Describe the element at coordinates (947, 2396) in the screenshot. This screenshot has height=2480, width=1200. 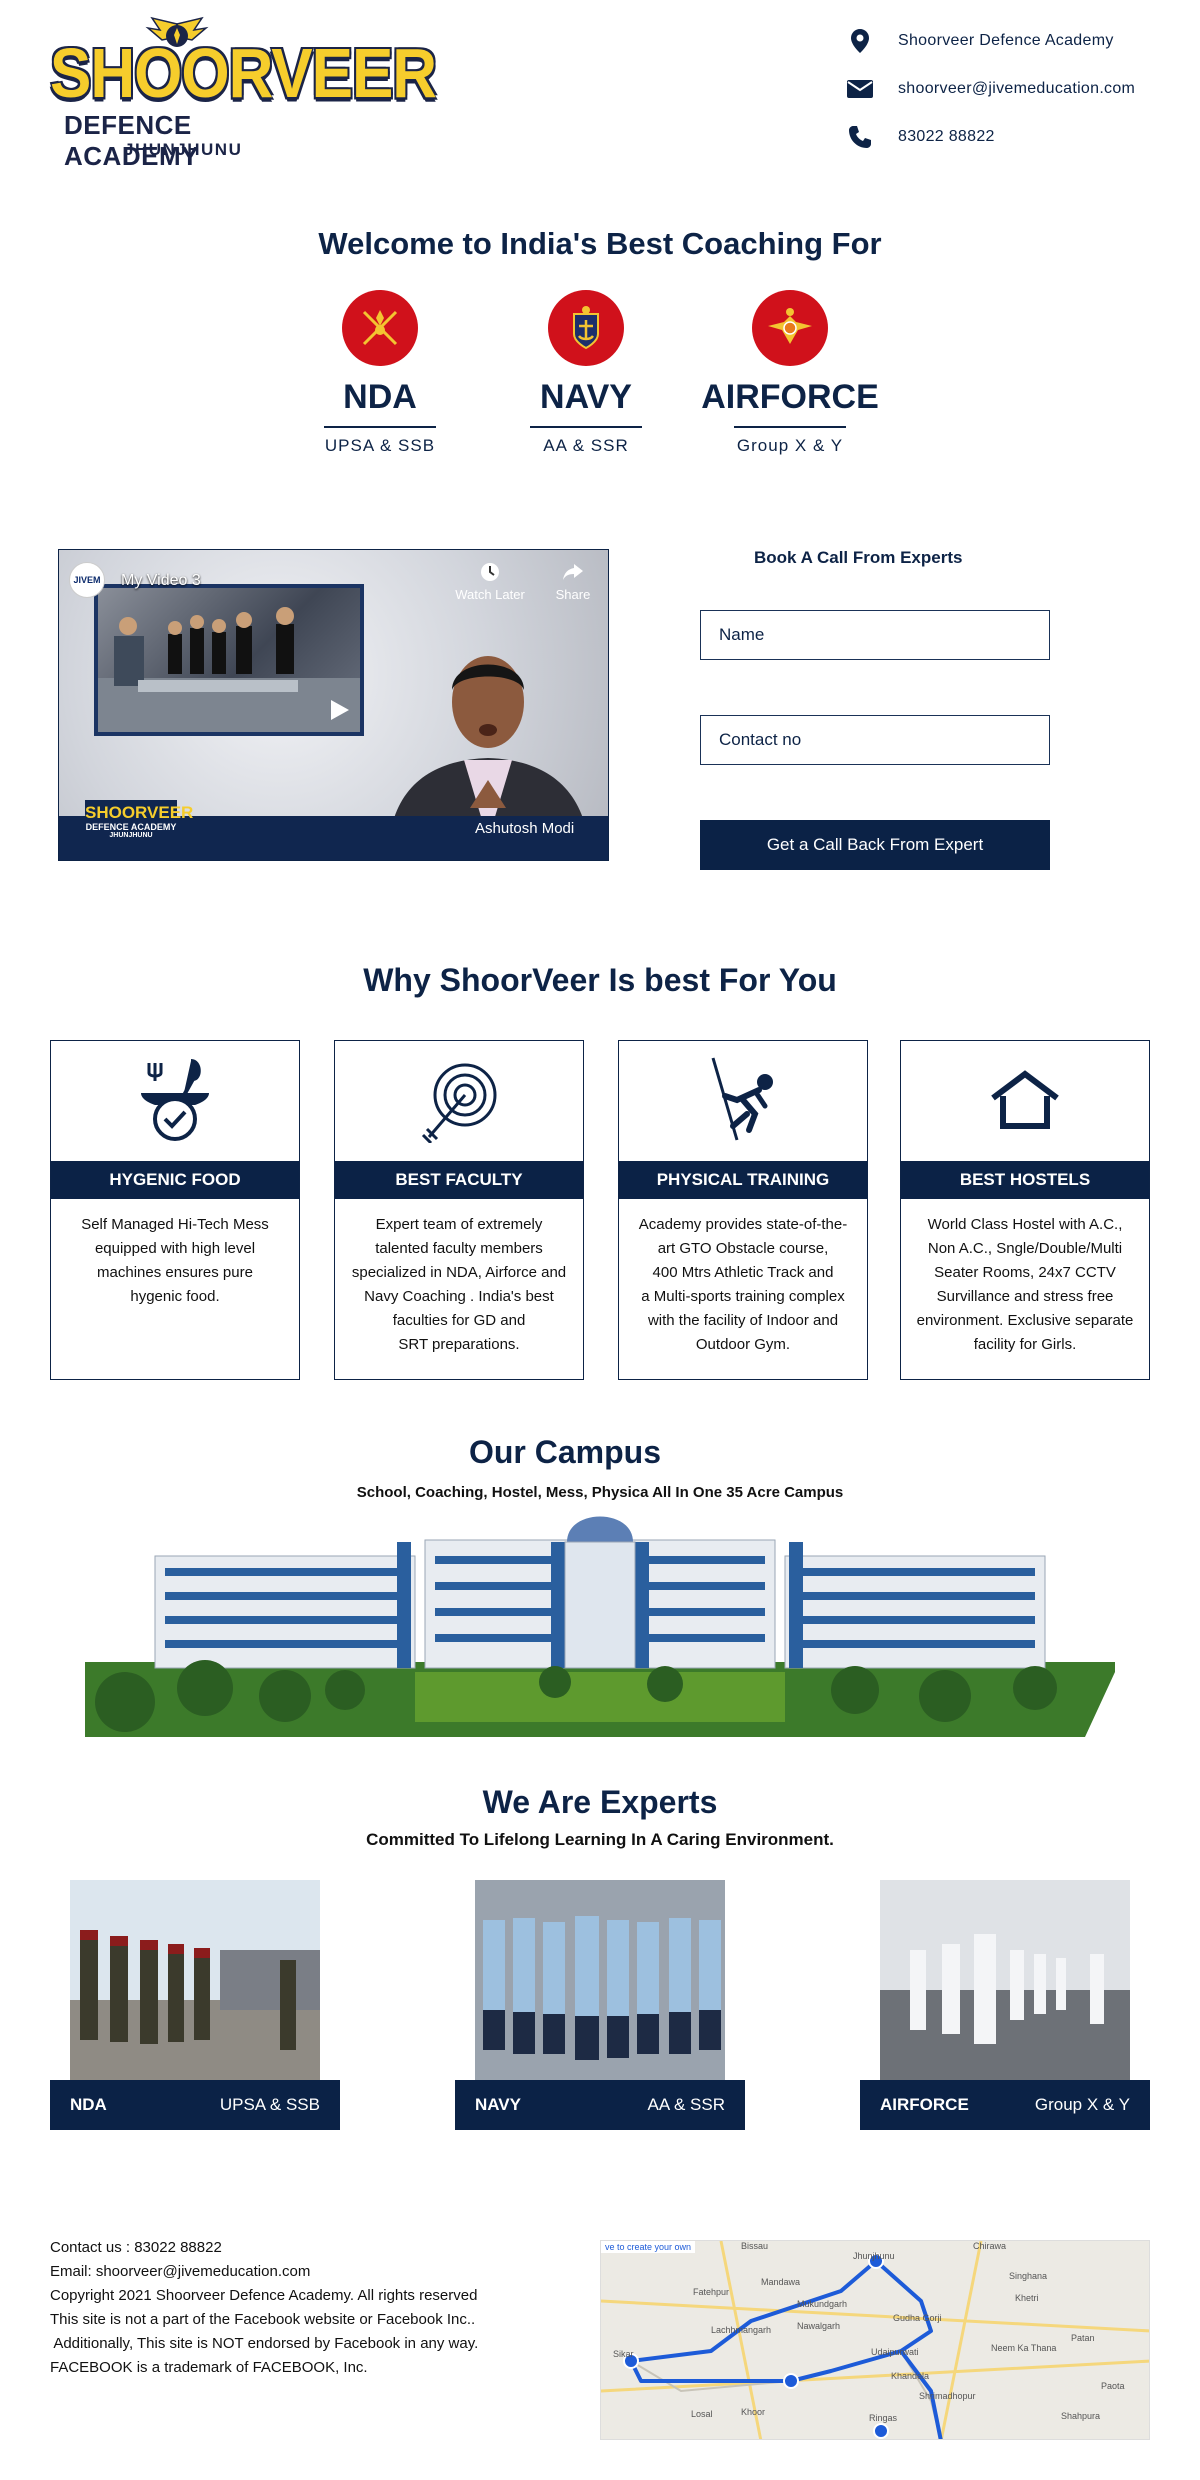
I see `map-place: Shrimadhopur` at that location.